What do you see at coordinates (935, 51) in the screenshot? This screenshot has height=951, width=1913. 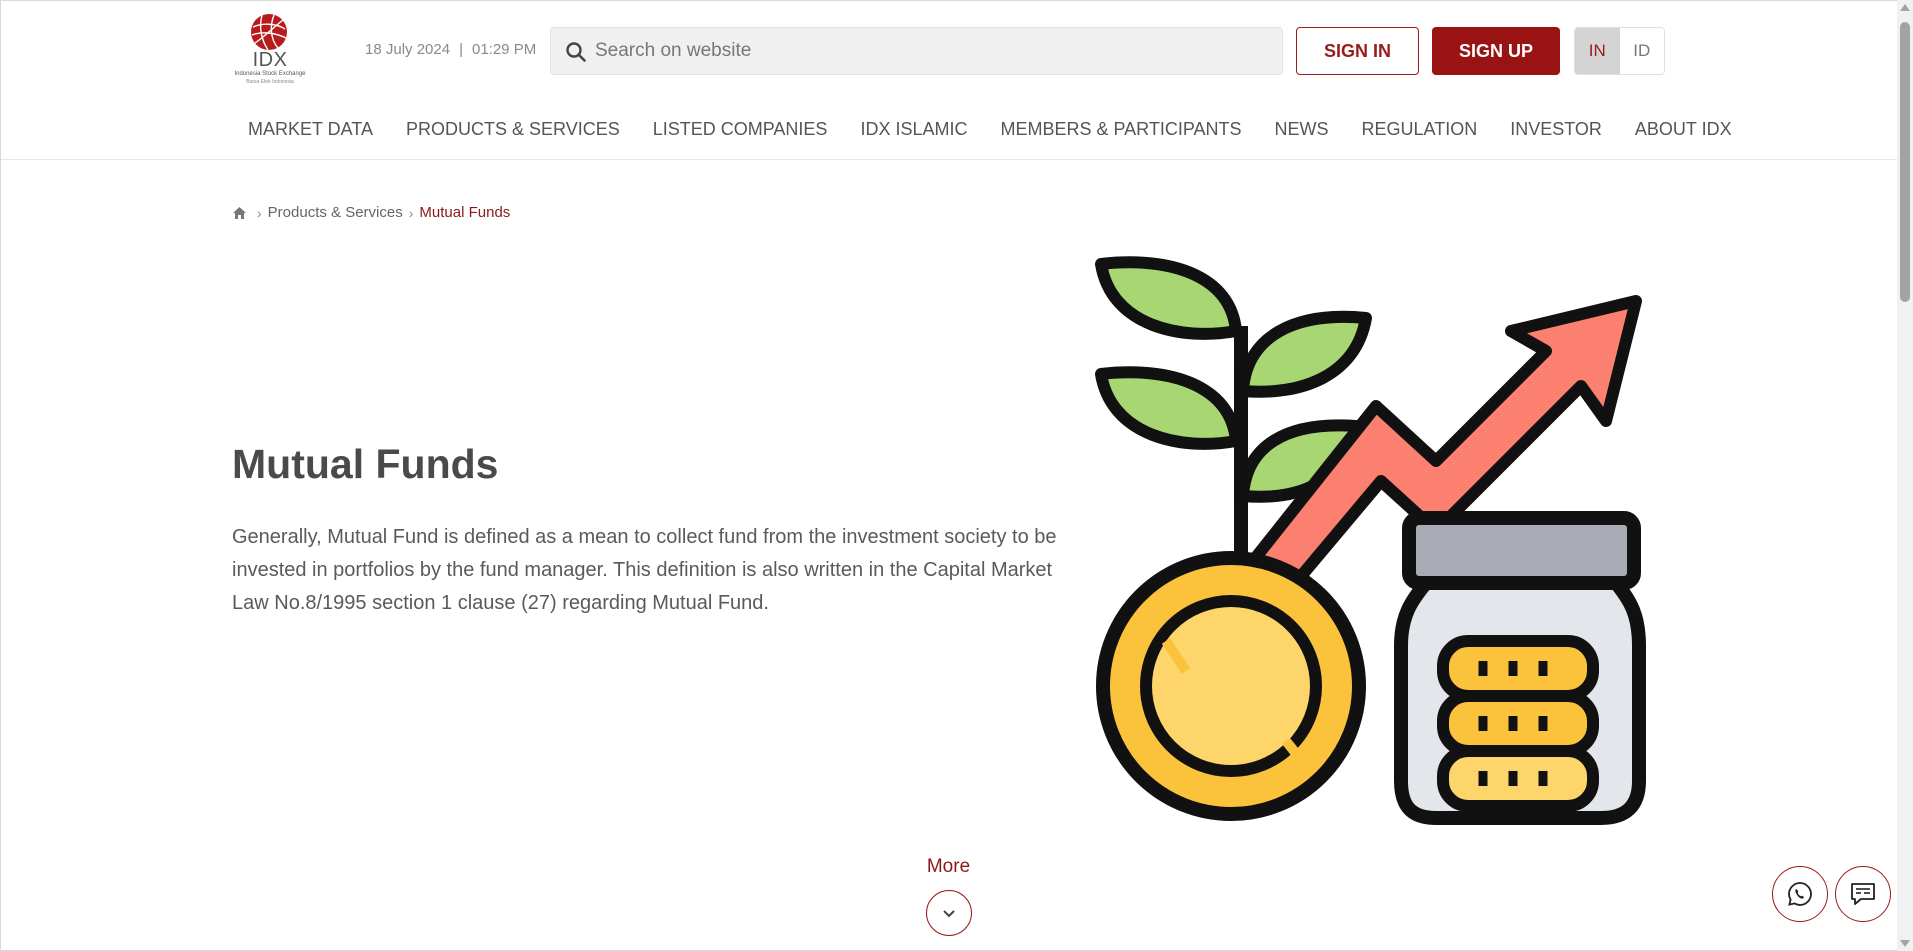 I see `search-input` at bounding box center [935, 51].